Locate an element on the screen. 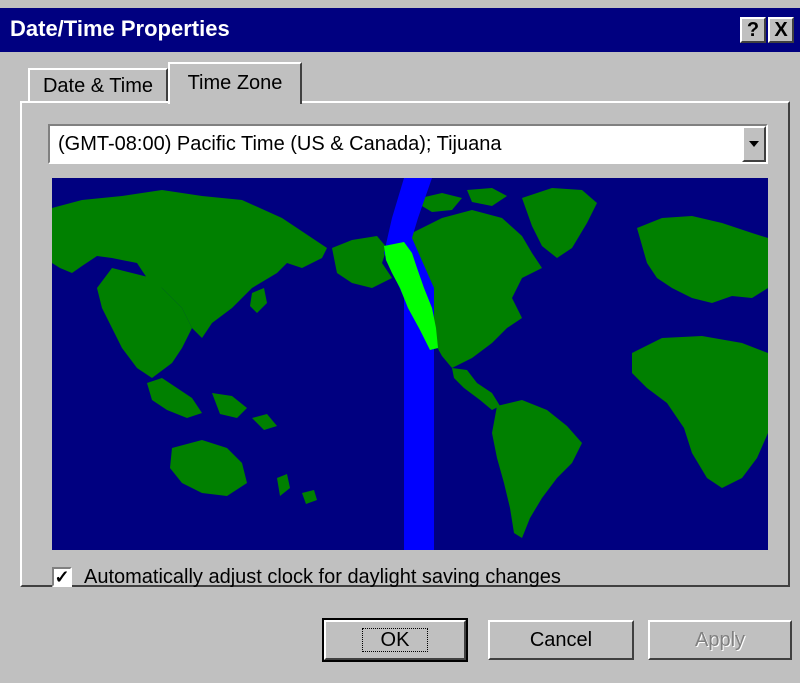  chevron-down-icon is located at coordinates (754, 144).